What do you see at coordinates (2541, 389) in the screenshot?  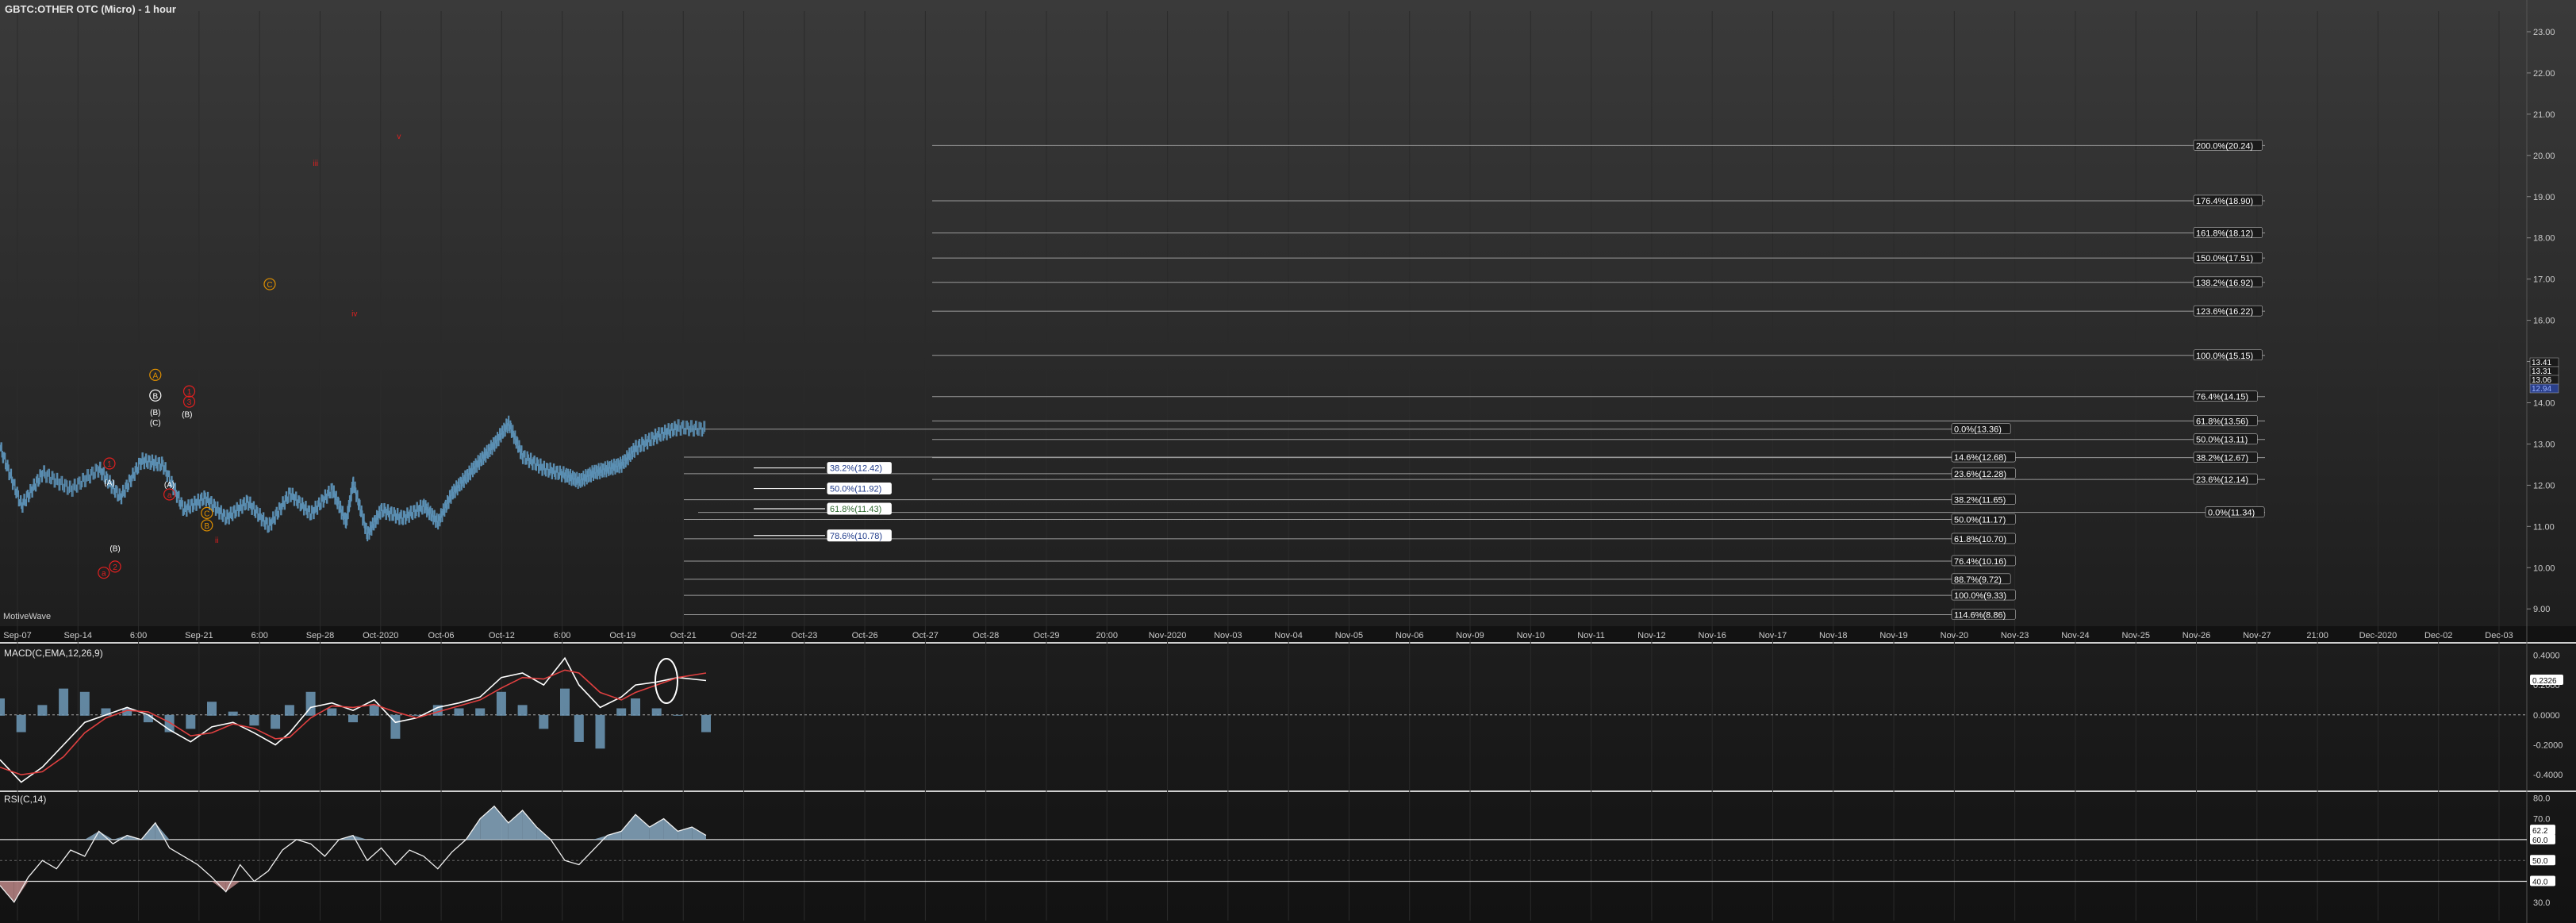 I see `last-price-label: 12.94` at bounding box center [2541, 389].